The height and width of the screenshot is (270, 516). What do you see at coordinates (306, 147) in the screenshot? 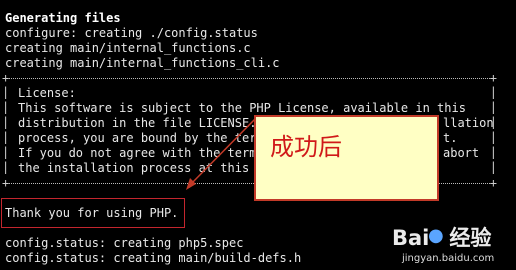
I see `callout-text: 成功后` at bounding box center [306, 147].